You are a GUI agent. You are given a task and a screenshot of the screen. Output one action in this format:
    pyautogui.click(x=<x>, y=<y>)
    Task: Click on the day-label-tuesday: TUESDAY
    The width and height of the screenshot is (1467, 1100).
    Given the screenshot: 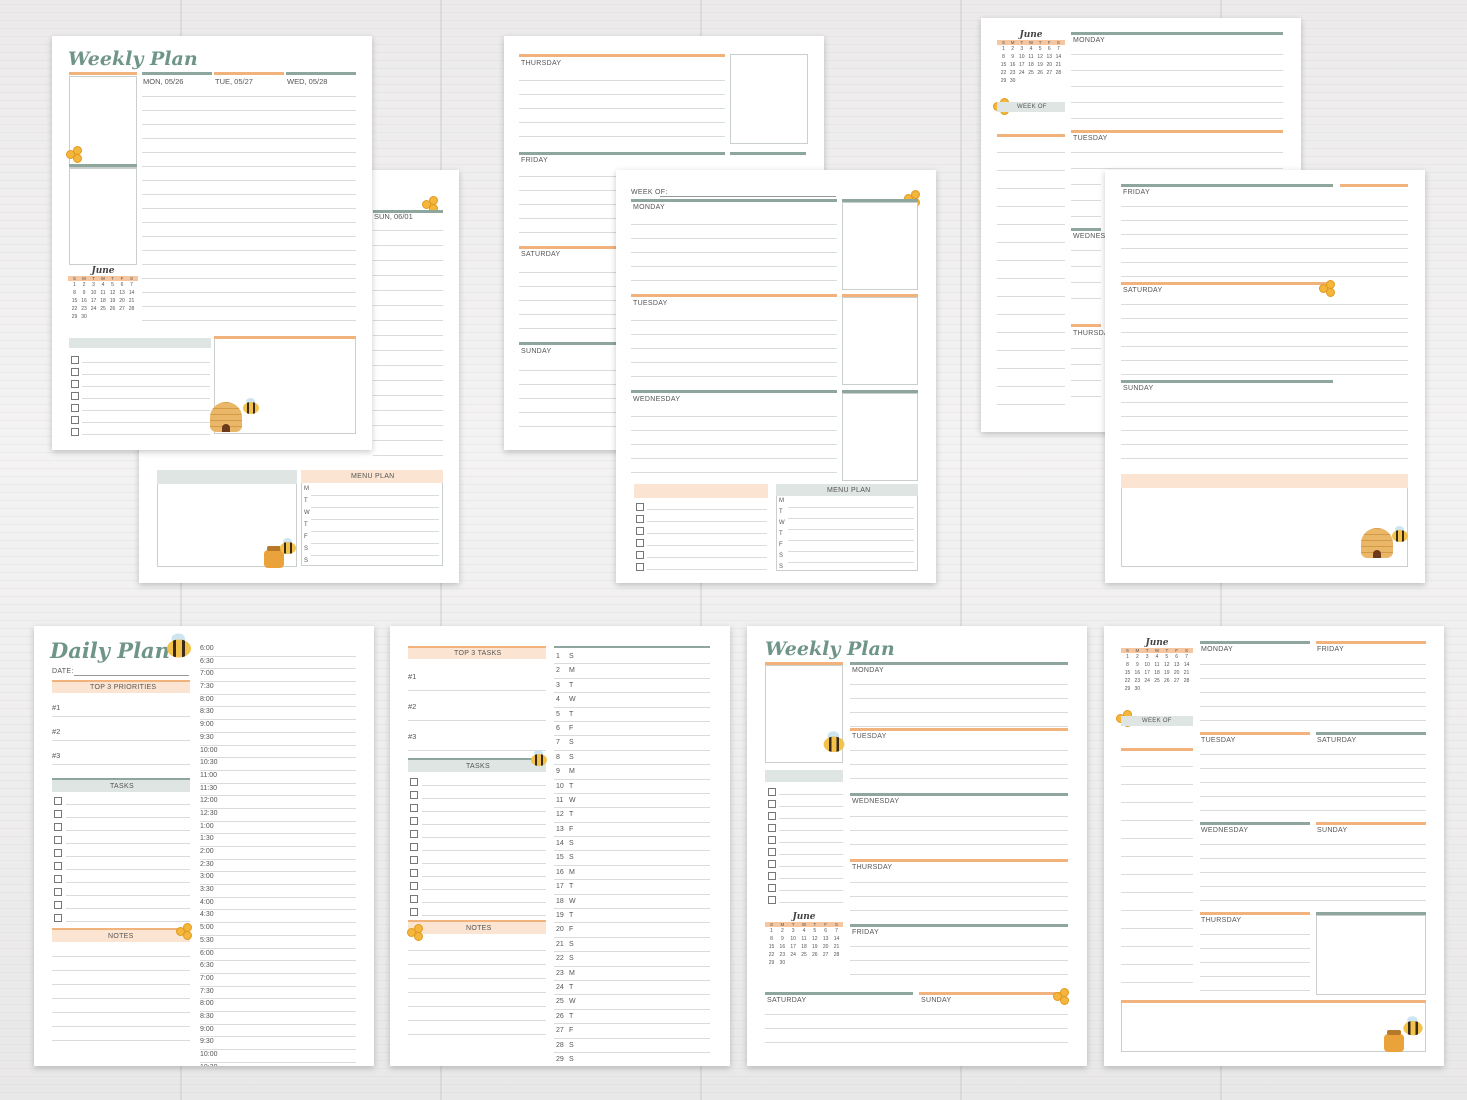 What is the action you would take?
    pyautogui.click(x=869, y=736)
    